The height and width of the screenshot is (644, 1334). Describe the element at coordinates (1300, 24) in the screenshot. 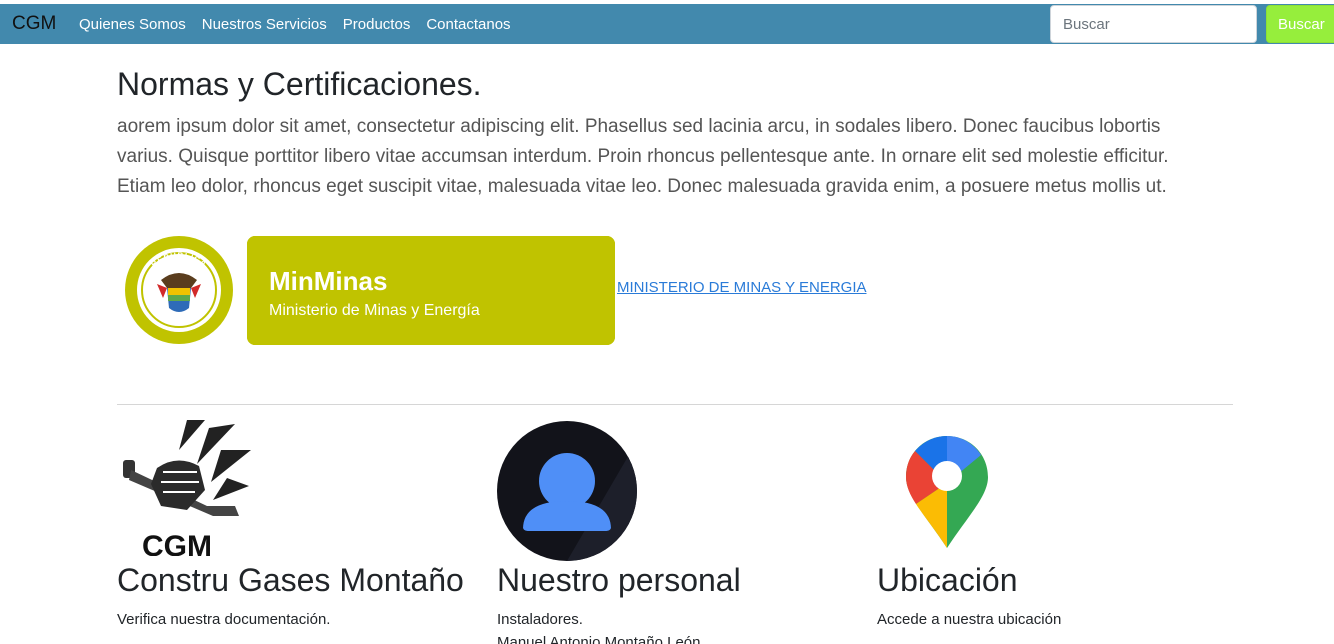

I see `search-button: Buscar` at that location.